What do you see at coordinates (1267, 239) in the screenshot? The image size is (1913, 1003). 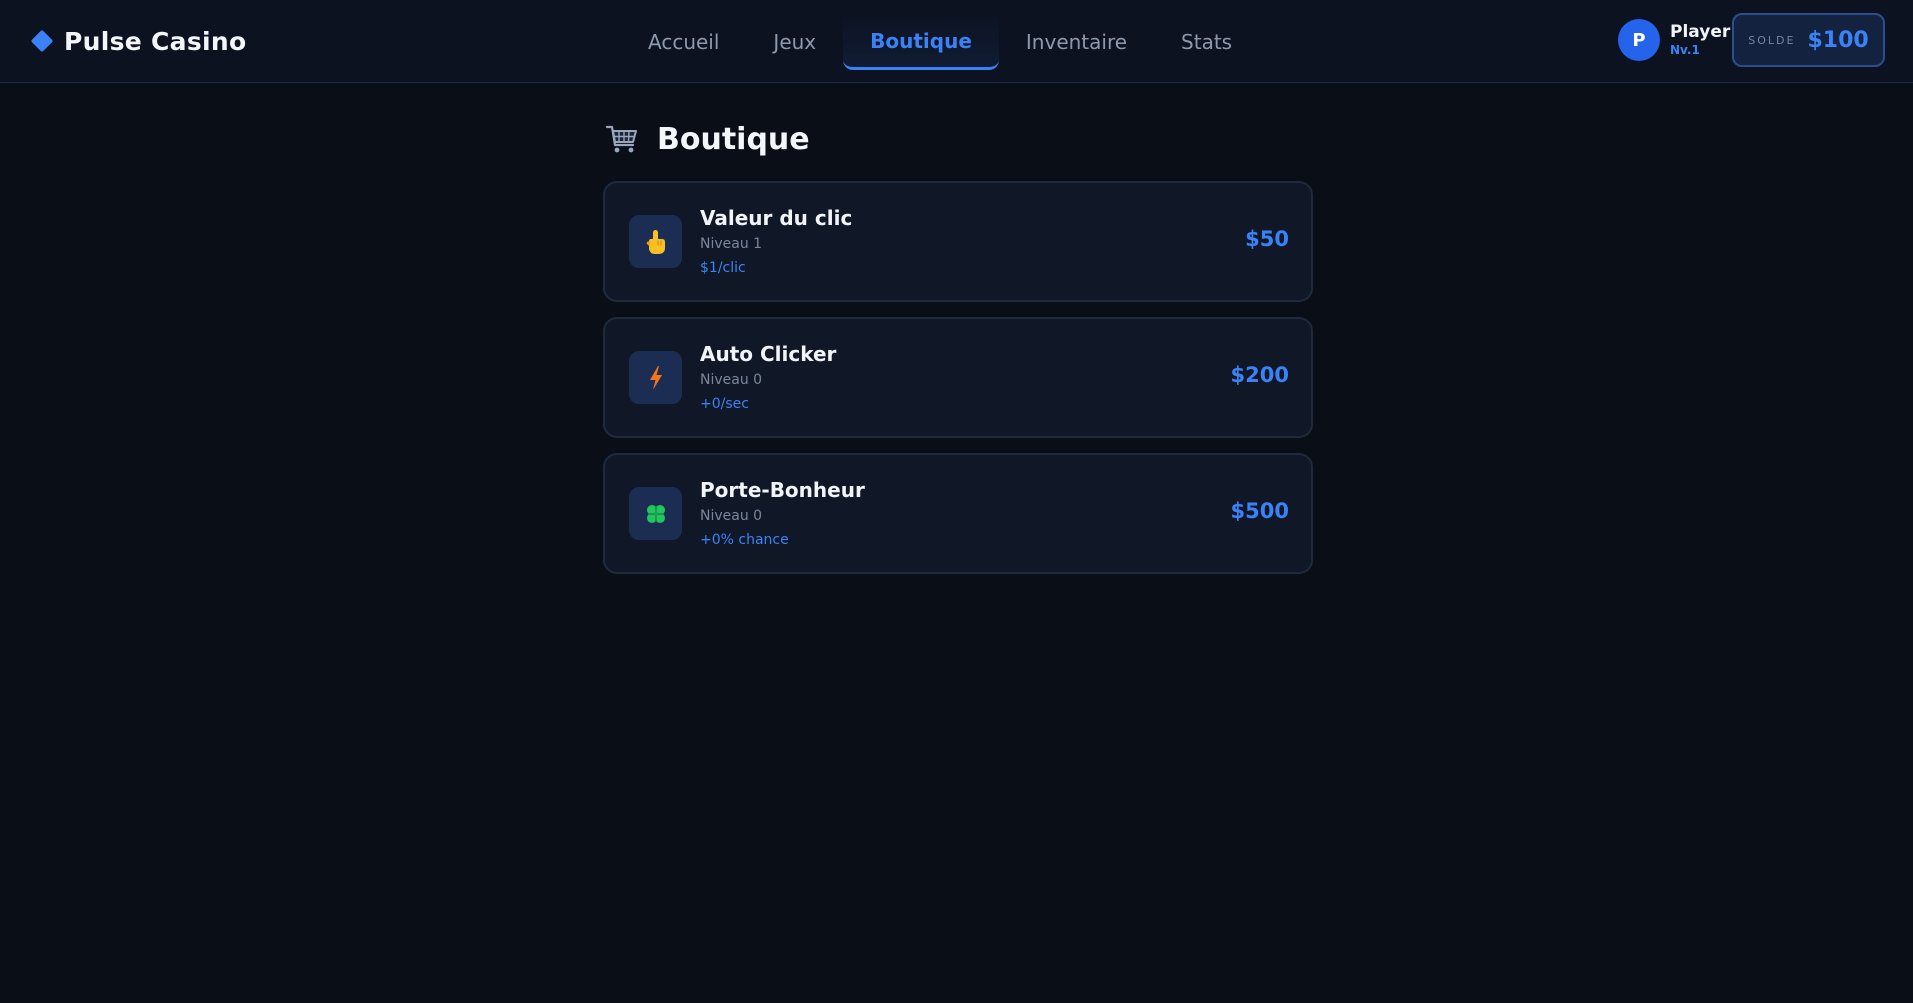 I see `item-price: $50` at bounding box center [1267, 239].